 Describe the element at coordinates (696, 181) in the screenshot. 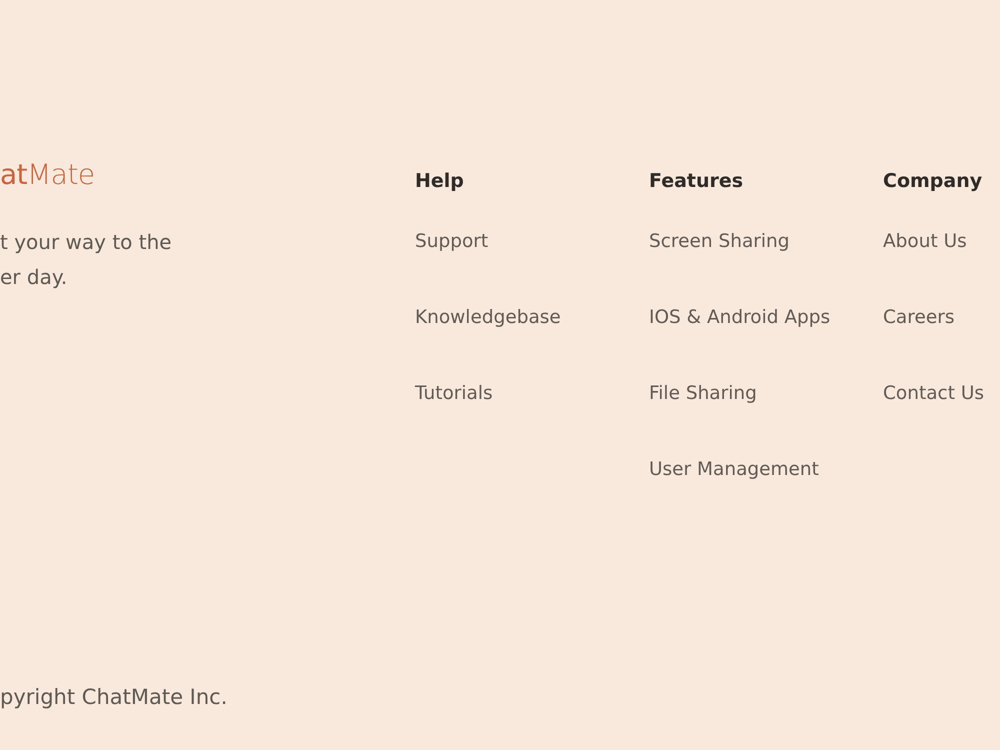

I see `column-heading: Features` at that location.